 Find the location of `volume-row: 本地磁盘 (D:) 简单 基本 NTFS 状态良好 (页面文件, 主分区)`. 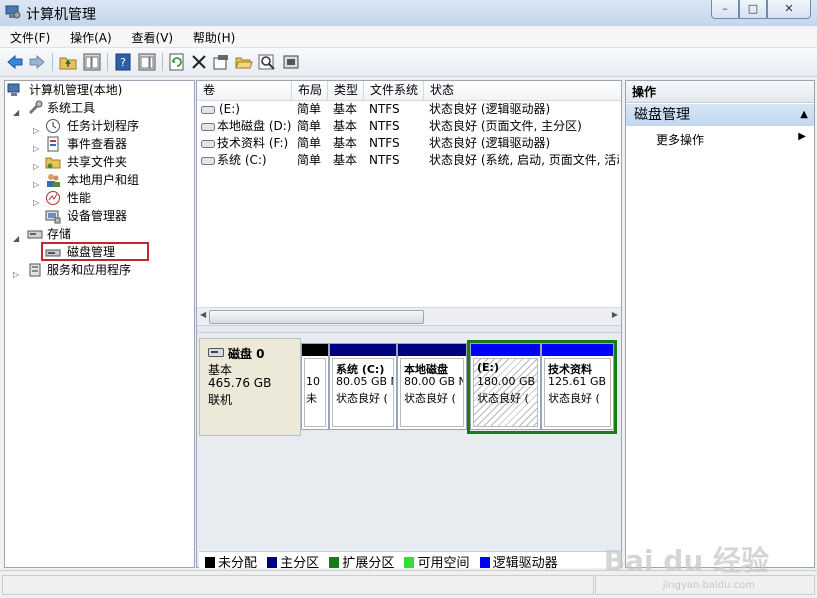

volume-row: 本地磁盘 (D:) 简单 基本 NTFS 状态良好 (页面文件, 主分区) is located at coordinates (409, 126).